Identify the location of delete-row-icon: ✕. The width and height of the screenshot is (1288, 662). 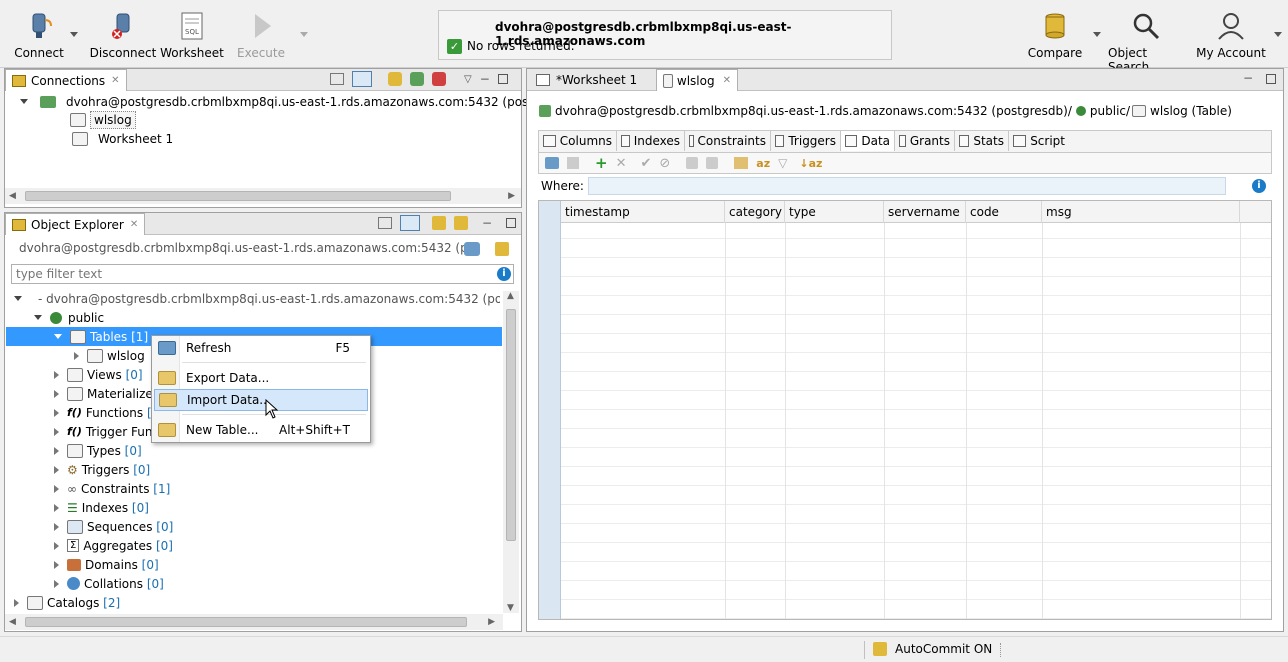
(621, 163).